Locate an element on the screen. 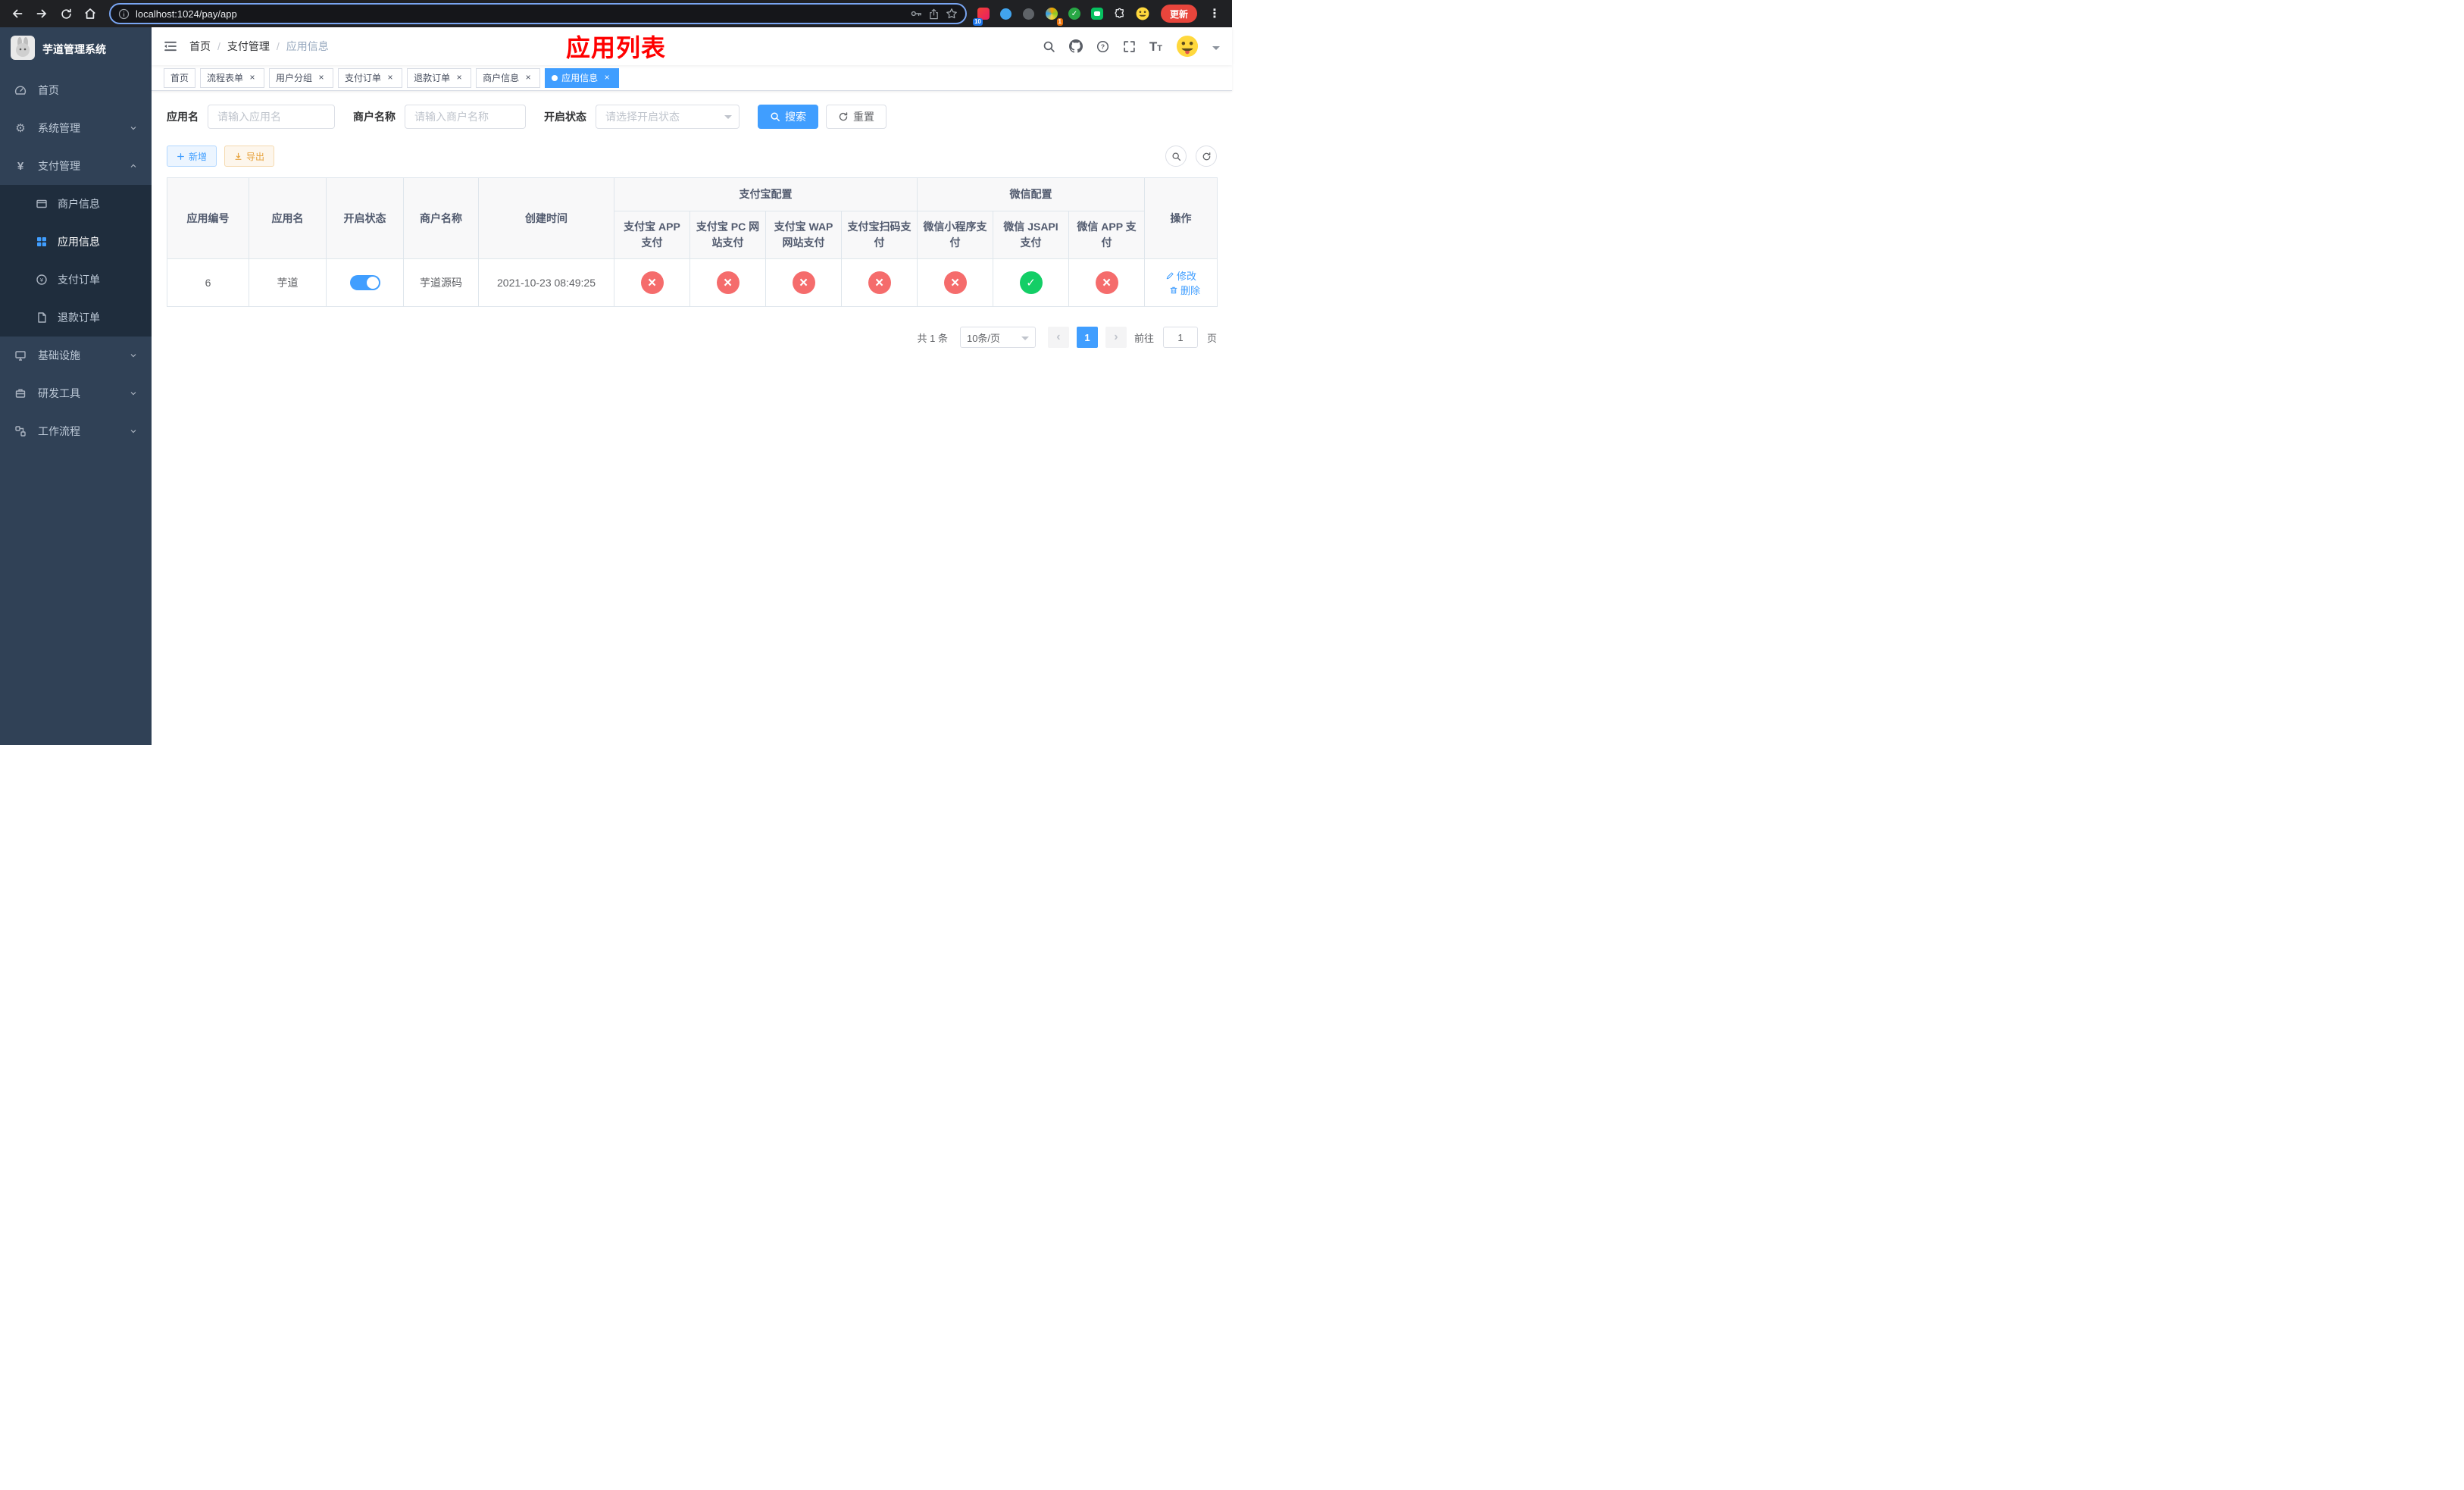 This screenshot has width=2464, height=1490. sidebar-item-pay-order: ¥ 支付订单 is located at coordinates (76, 280).